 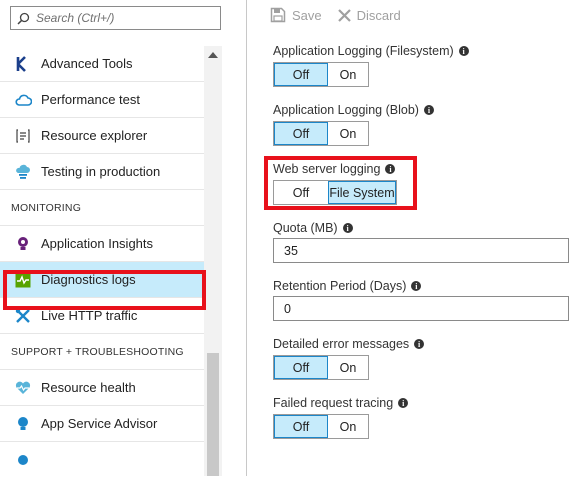 What do you see at coordinates (278, 15) in the screenshot?
I see `save-icon` at bounding box center [278, 15].